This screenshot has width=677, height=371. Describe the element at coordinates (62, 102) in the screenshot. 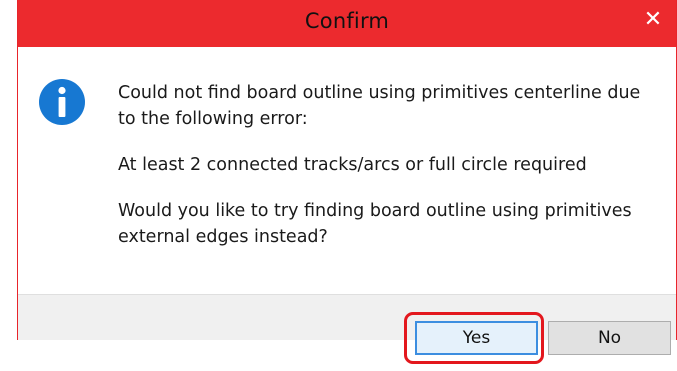

I see `info-icon` at that location.